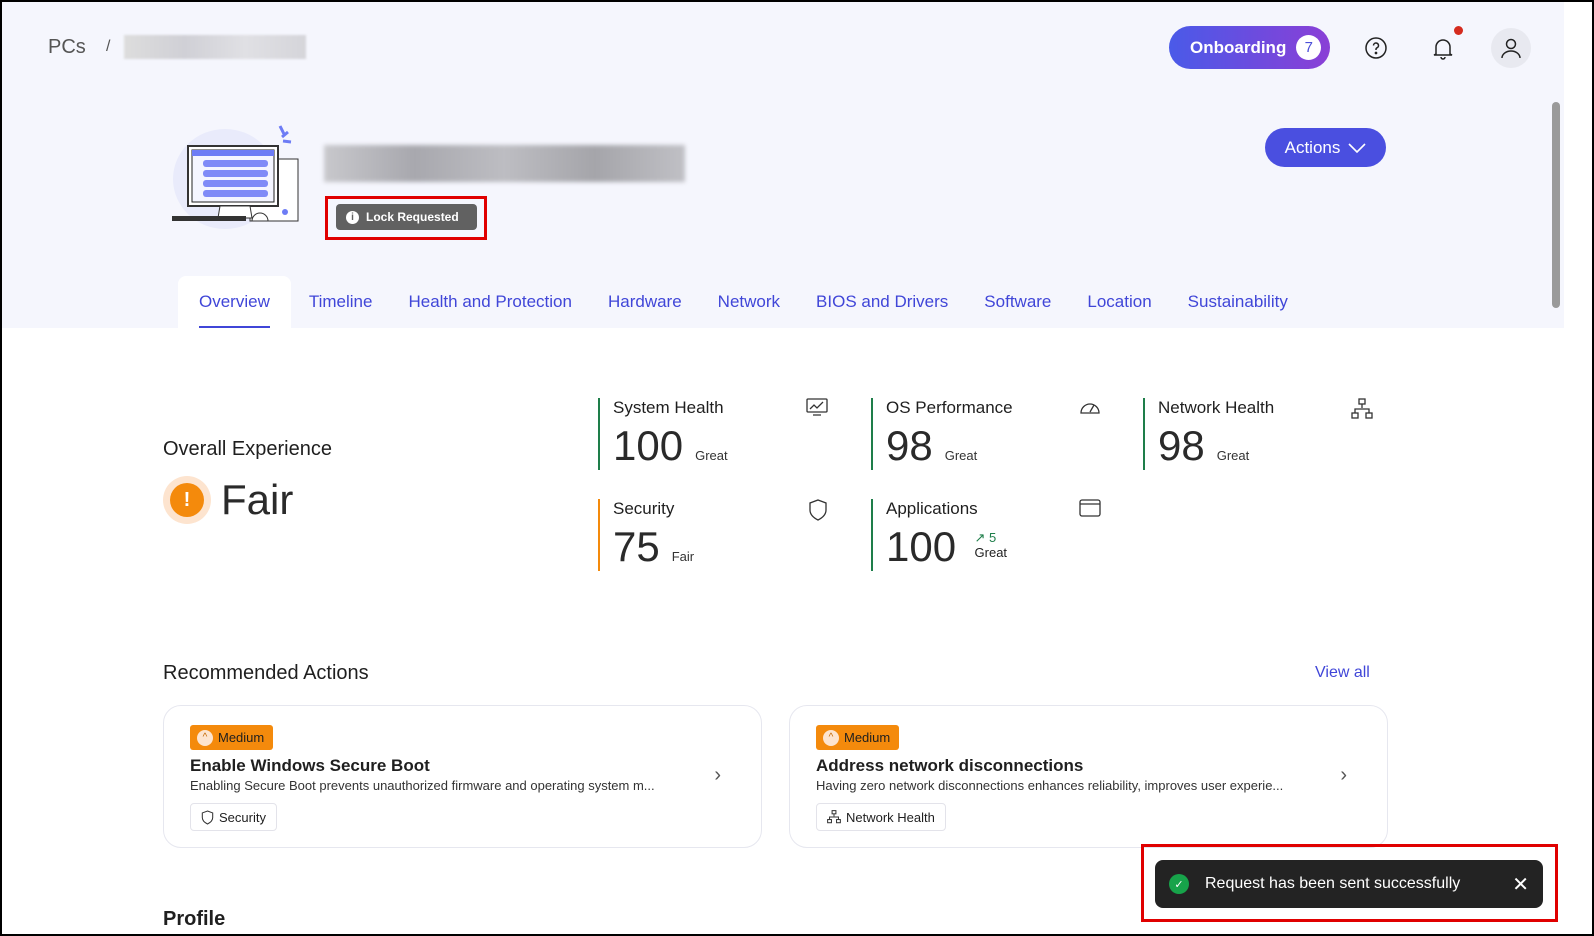 The width and height of the screenshot is (1594, 936). What do you see at coordinates (1216, 407) in the screenshot?
I see `metric-name: Network Health` at bounding box center [1216, 407].